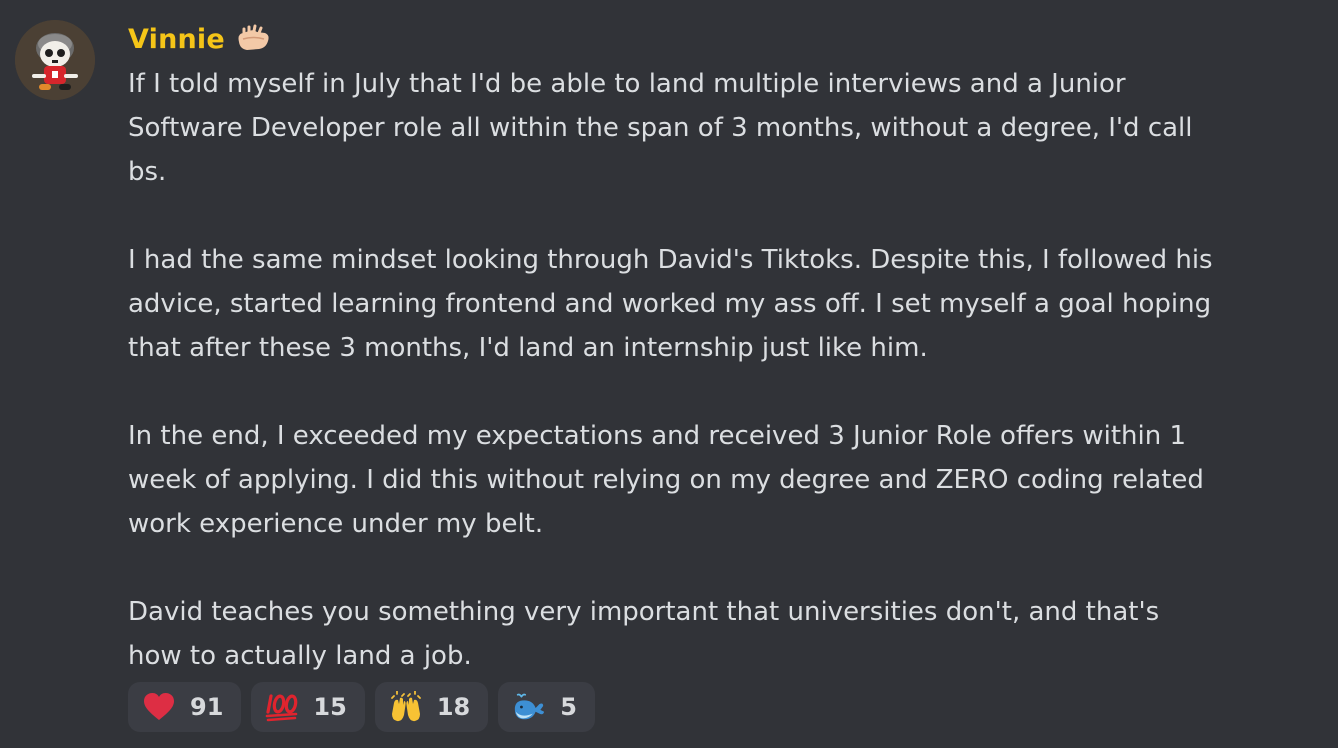 This screenshot has height=748, width=1338. What do you see at coordinates (453, 707) in the screenshot?
I see `reaction-count: 18` at bounding box center [453, 707].